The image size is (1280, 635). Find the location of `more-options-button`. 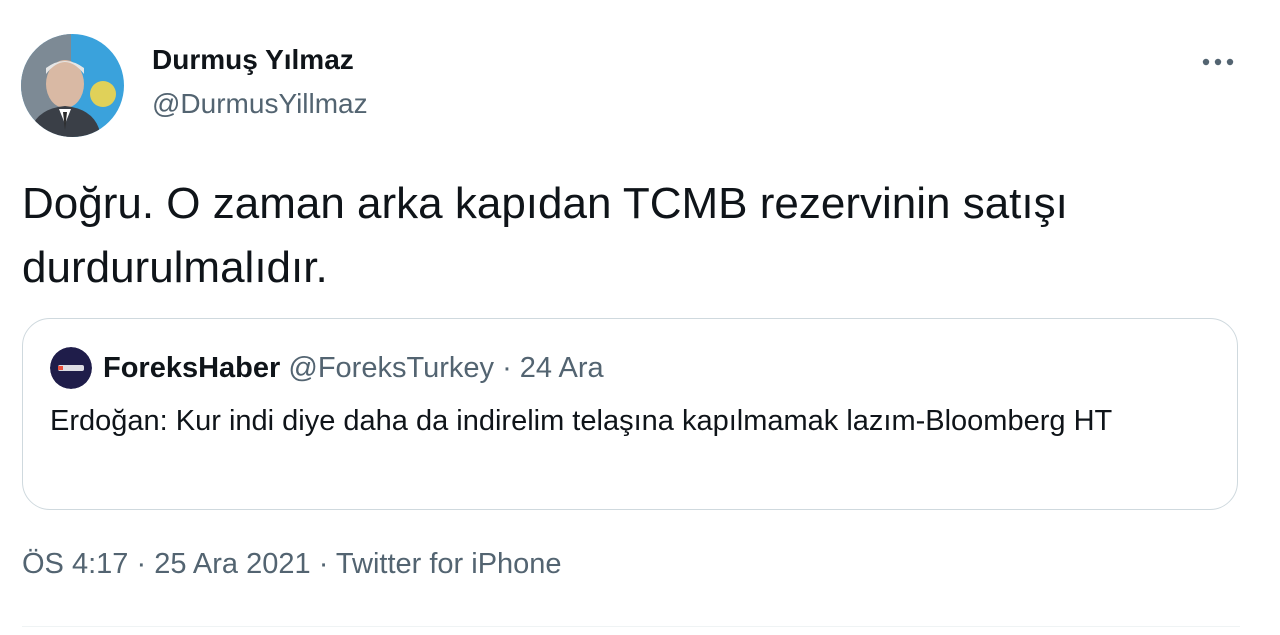

more-options-button is located at coordinates (1218, 62).